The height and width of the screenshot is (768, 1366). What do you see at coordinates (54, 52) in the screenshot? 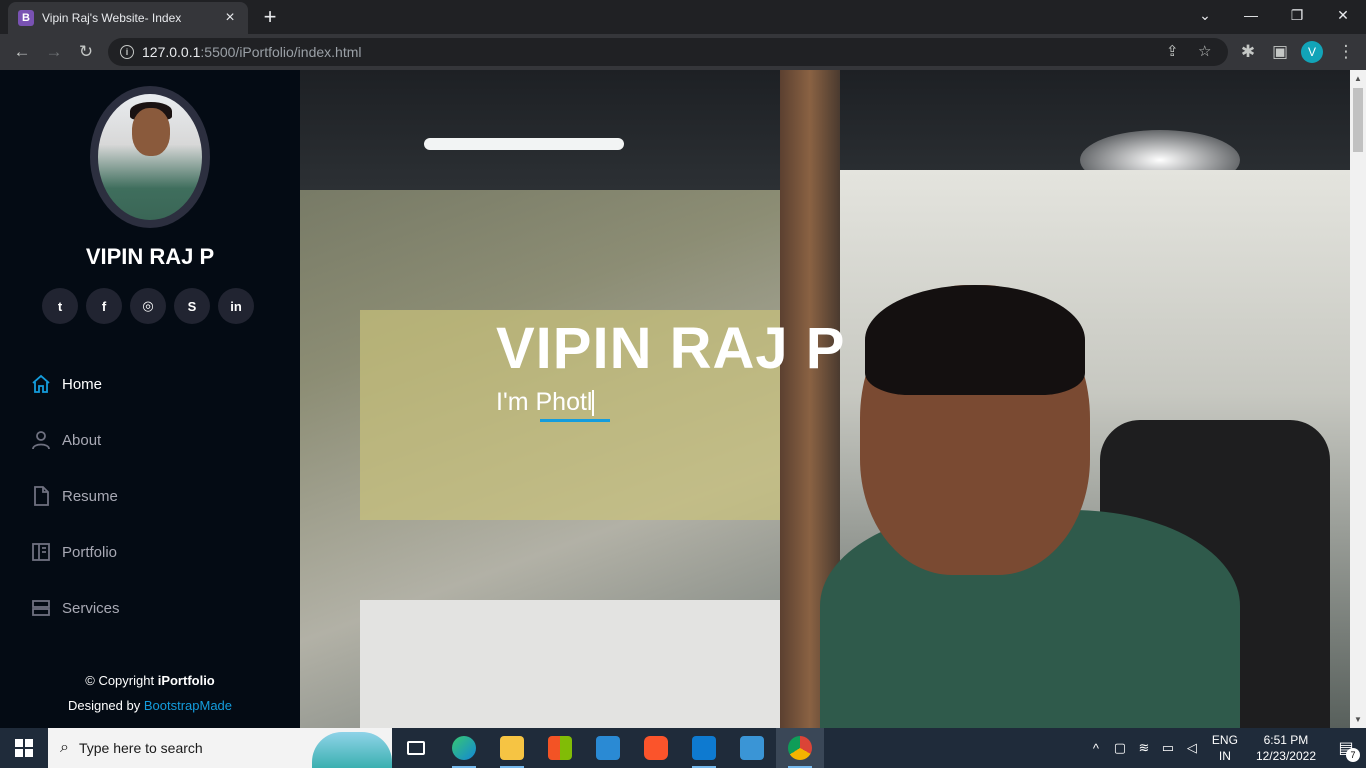
I see `forward-button: →` at bounding box center [54, 52].